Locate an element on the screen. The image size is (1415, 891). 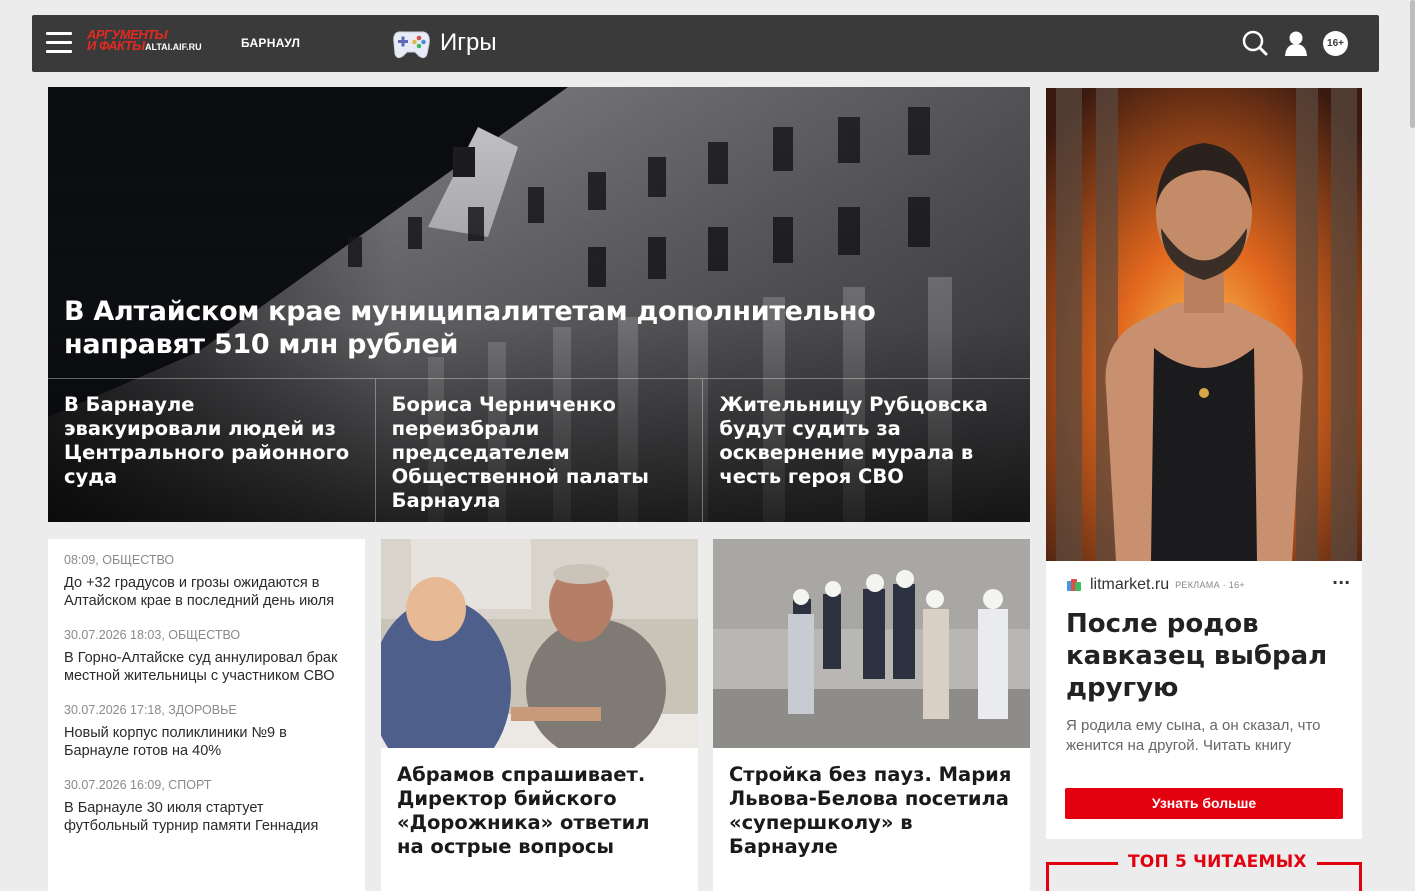
ad-image is located at coordinates (1204, 324).